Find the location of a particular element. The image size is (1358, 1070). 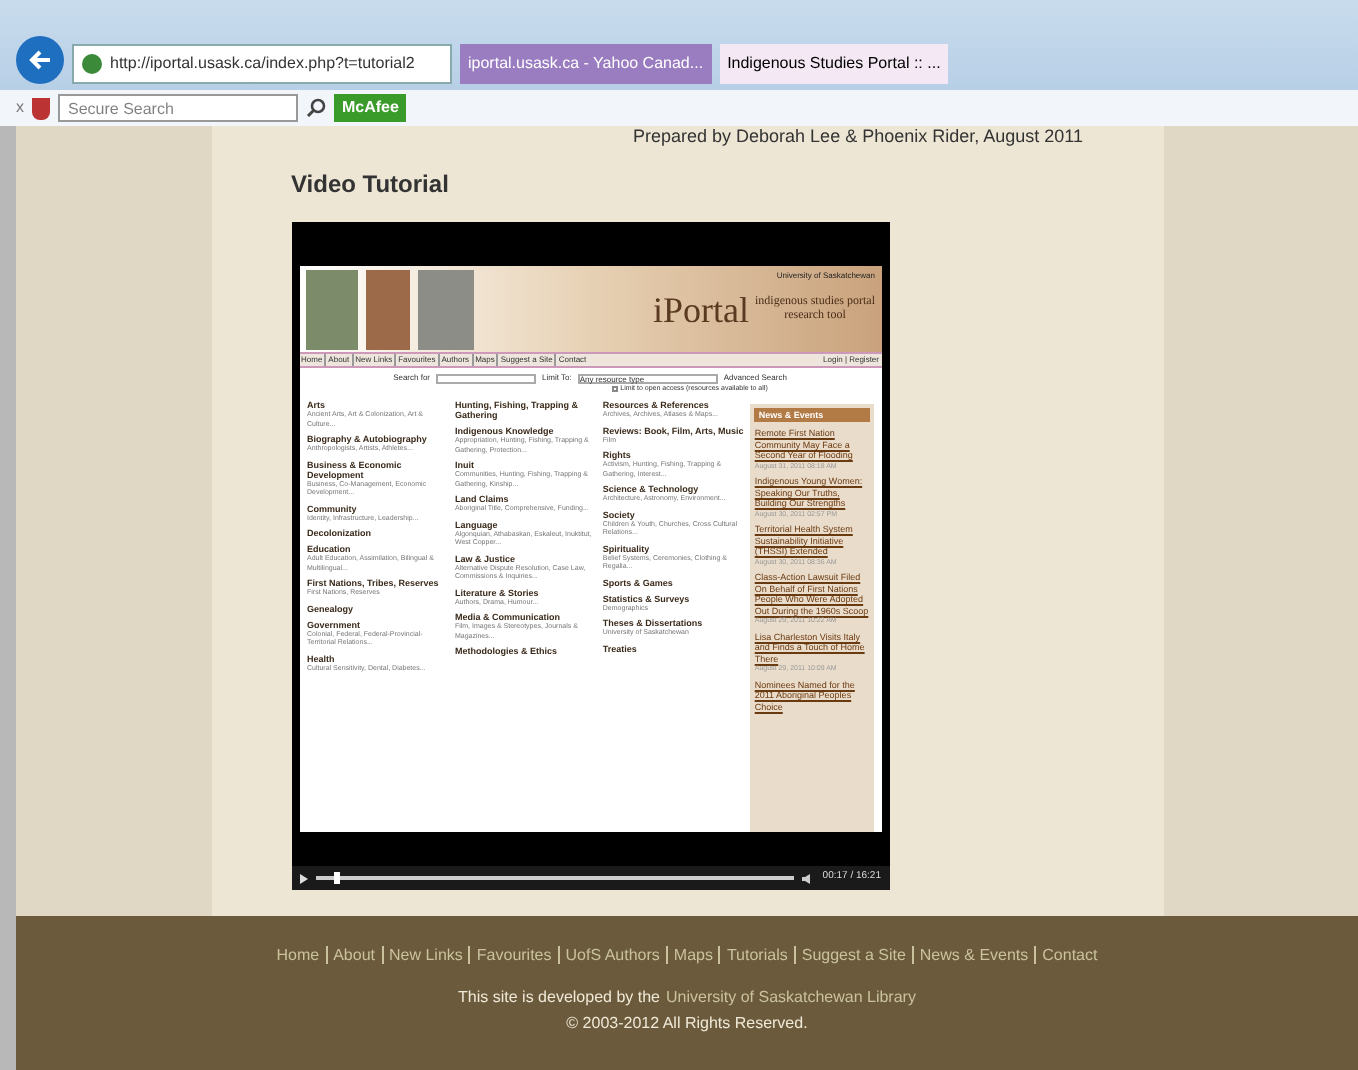

url-text: http://iportal.usask.ca/index.php?t=tutorial2 is located at coordinates (262, 64).